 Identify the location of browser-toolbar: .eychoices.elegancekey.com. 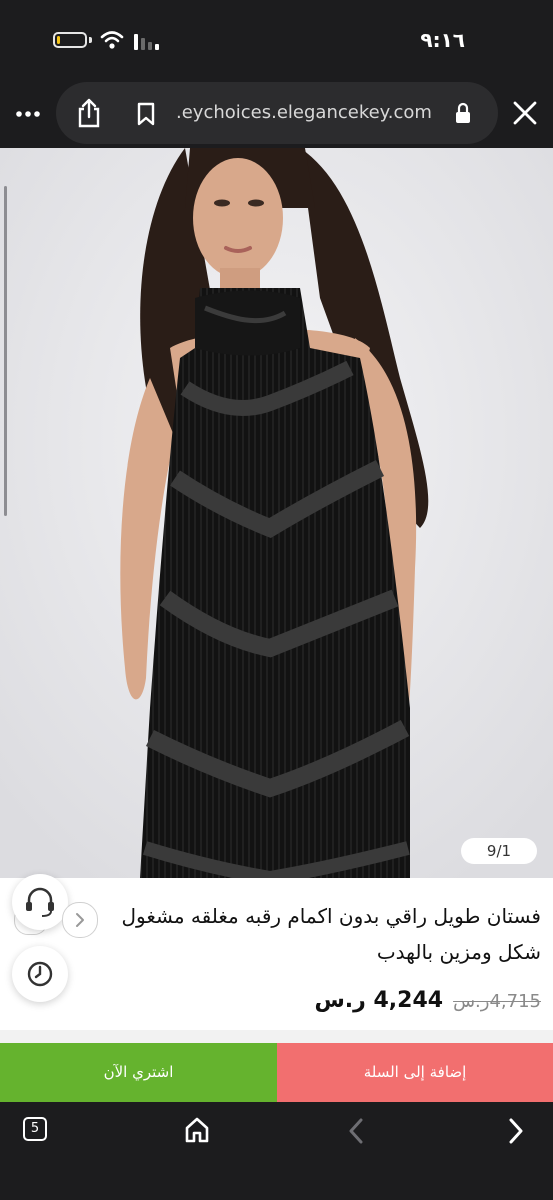
(276, 114).